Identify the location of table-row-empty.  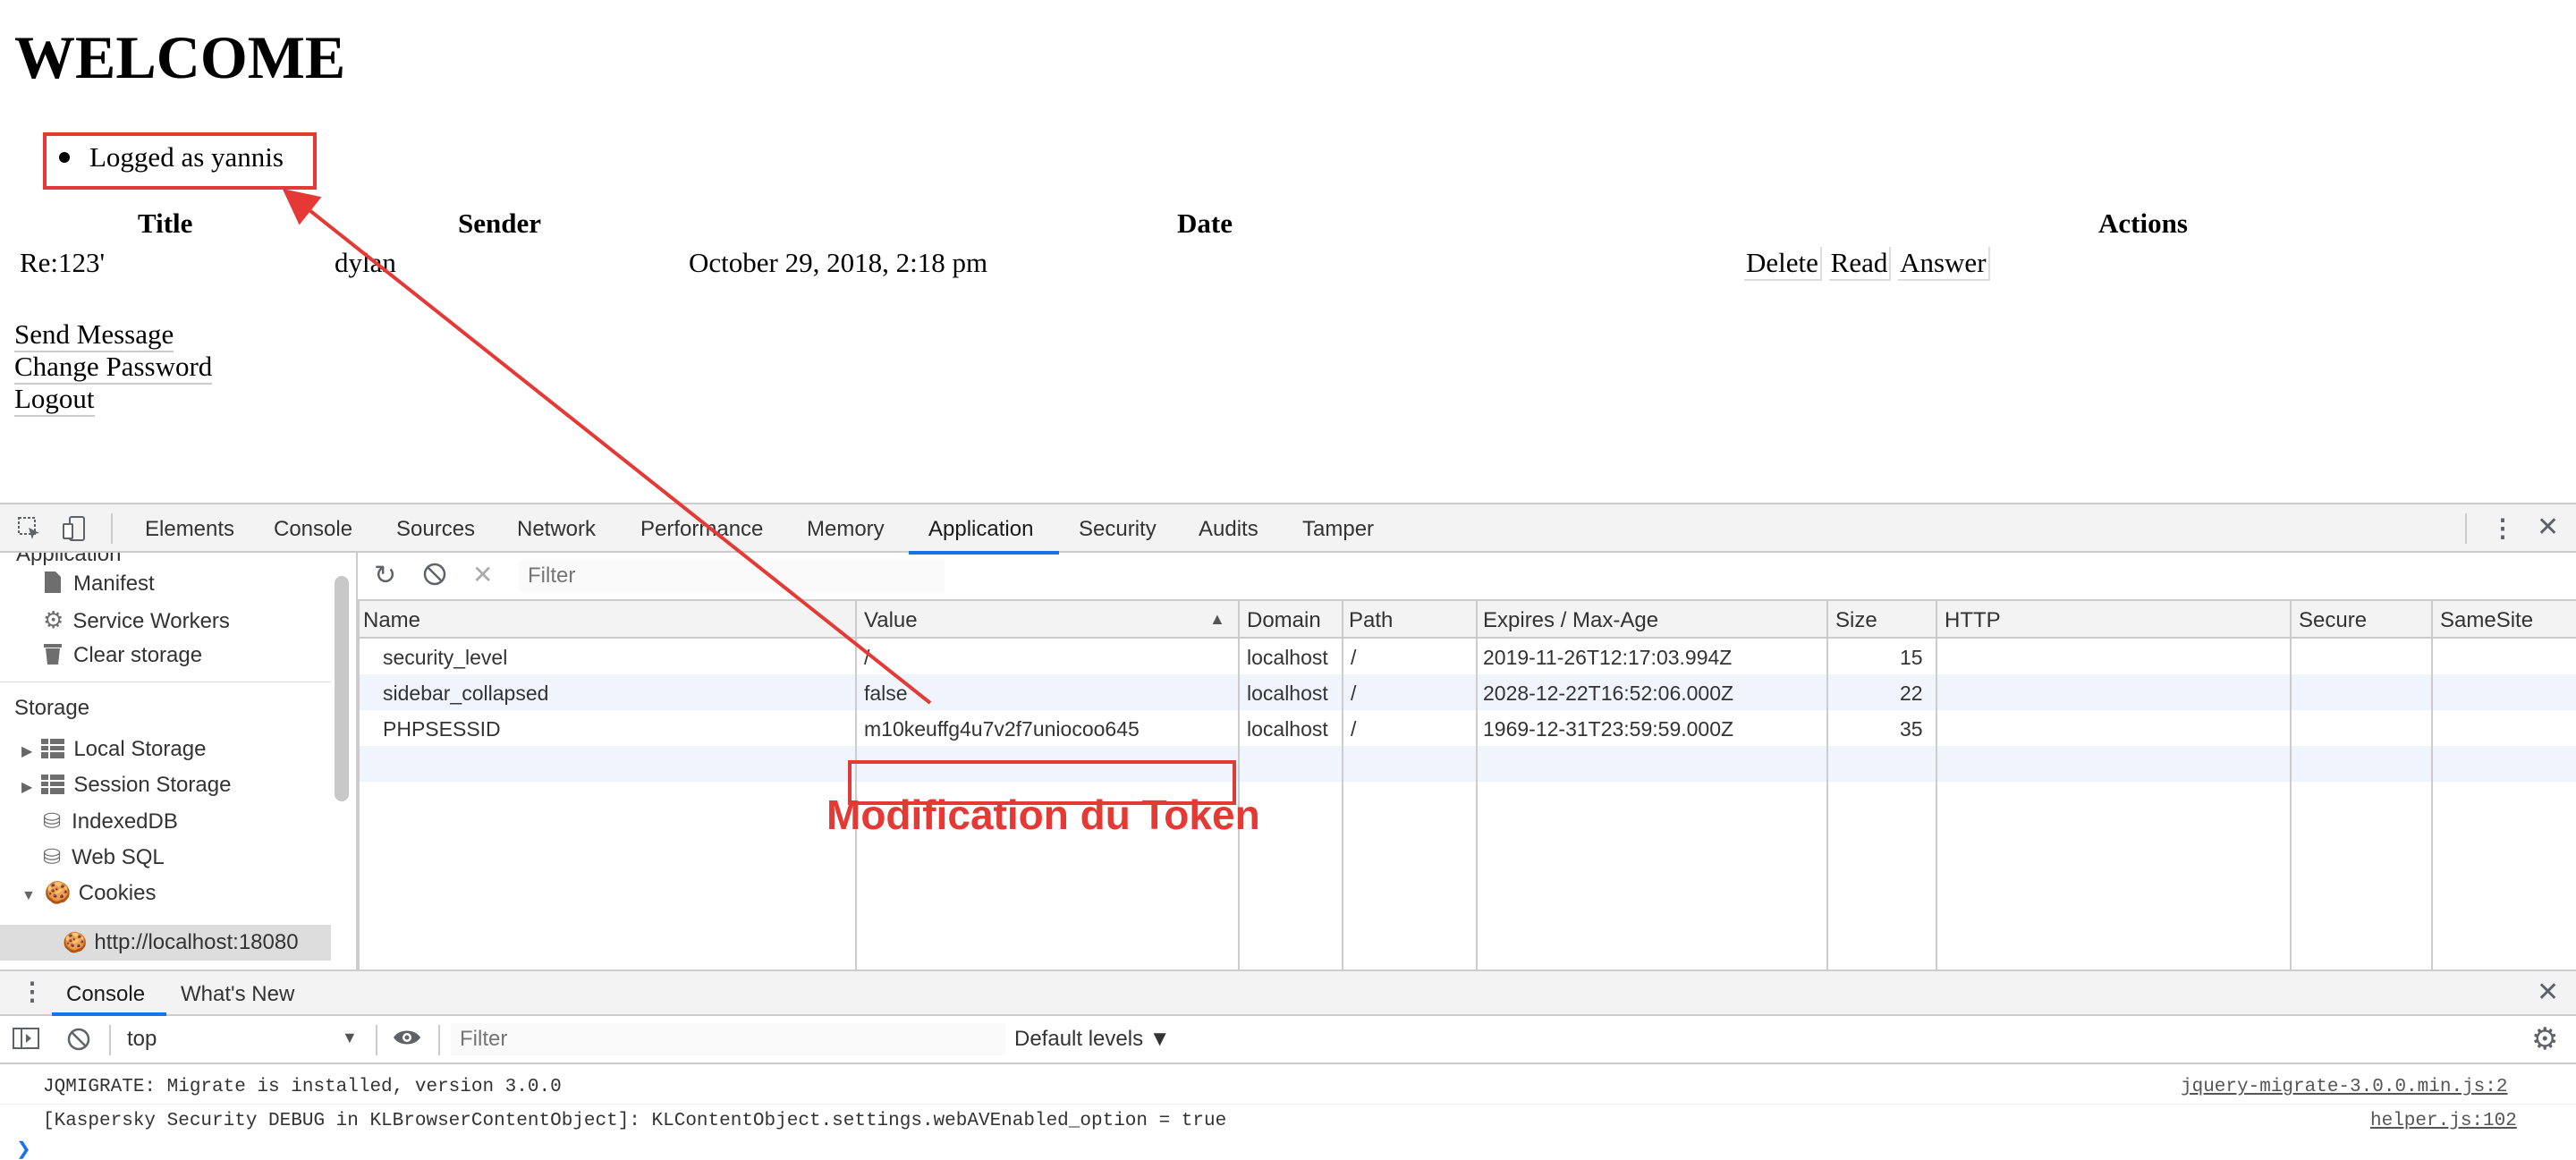
(1467, 764).